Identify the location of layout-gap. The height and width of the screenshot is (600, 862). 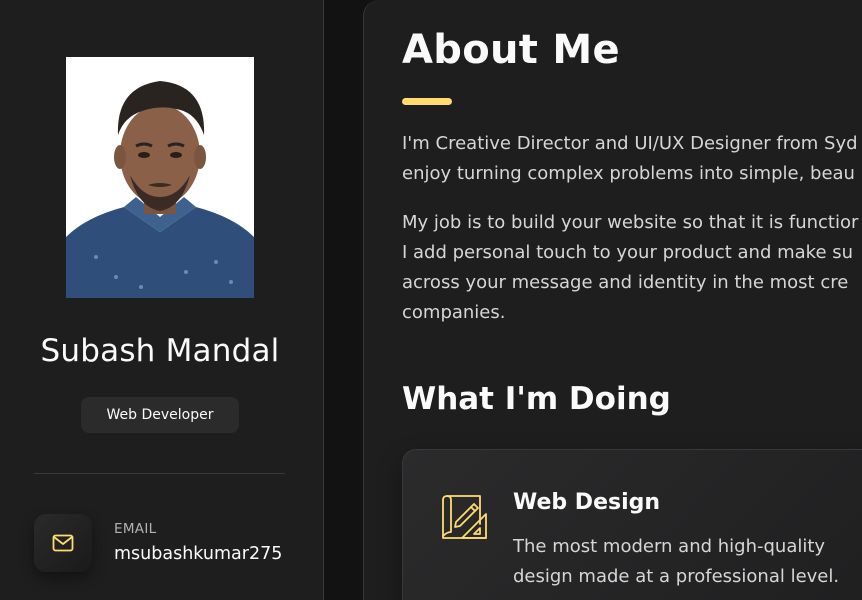
(344, 300).